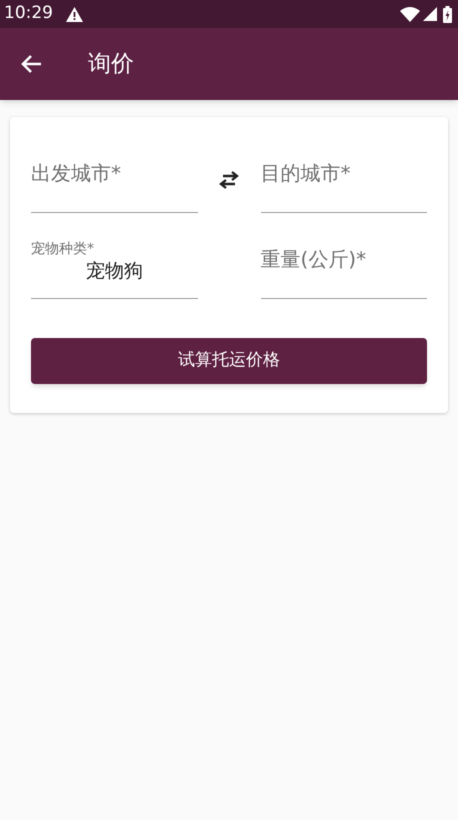 Image resolution: width=458 pixels, height=820 pixels. I want to click on calculate-button: 试算托运价格, so click(229, 361).